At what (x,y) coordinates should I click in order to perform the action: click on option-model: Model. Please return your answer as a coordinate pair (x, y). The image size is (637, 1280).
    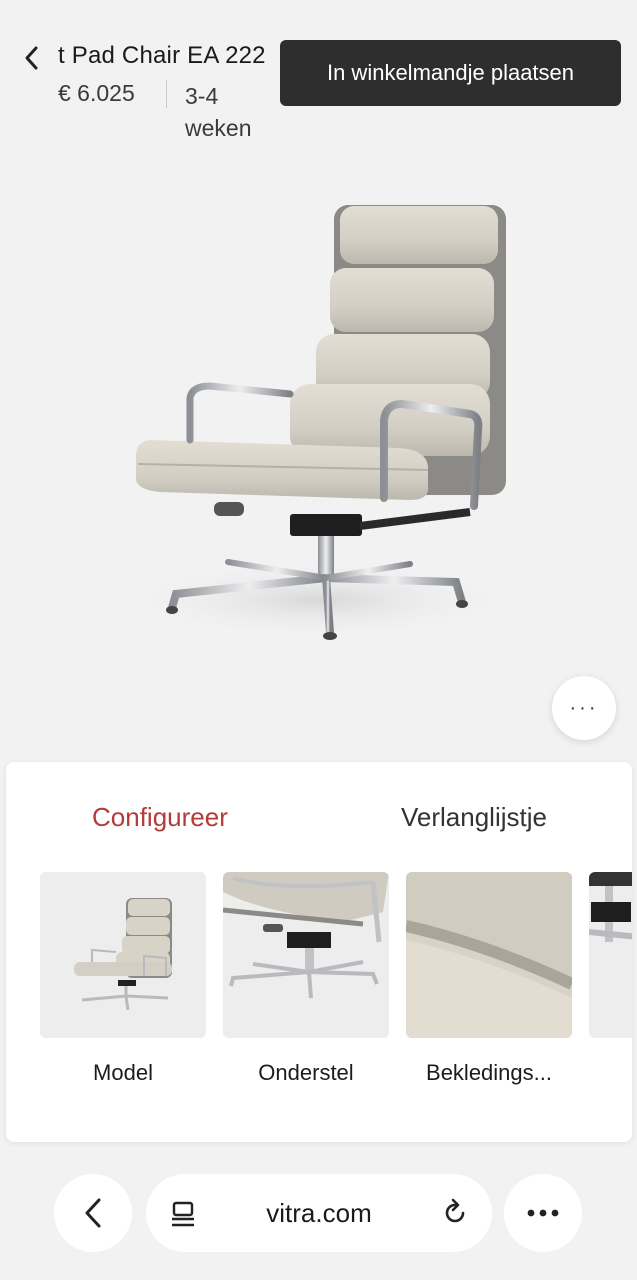
    Looking at the image, I should click on (123, 979).